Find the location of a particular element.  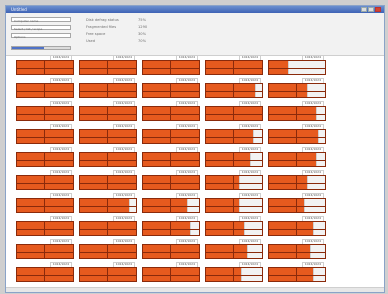

maximize-button is located at coordinates (371, 9).